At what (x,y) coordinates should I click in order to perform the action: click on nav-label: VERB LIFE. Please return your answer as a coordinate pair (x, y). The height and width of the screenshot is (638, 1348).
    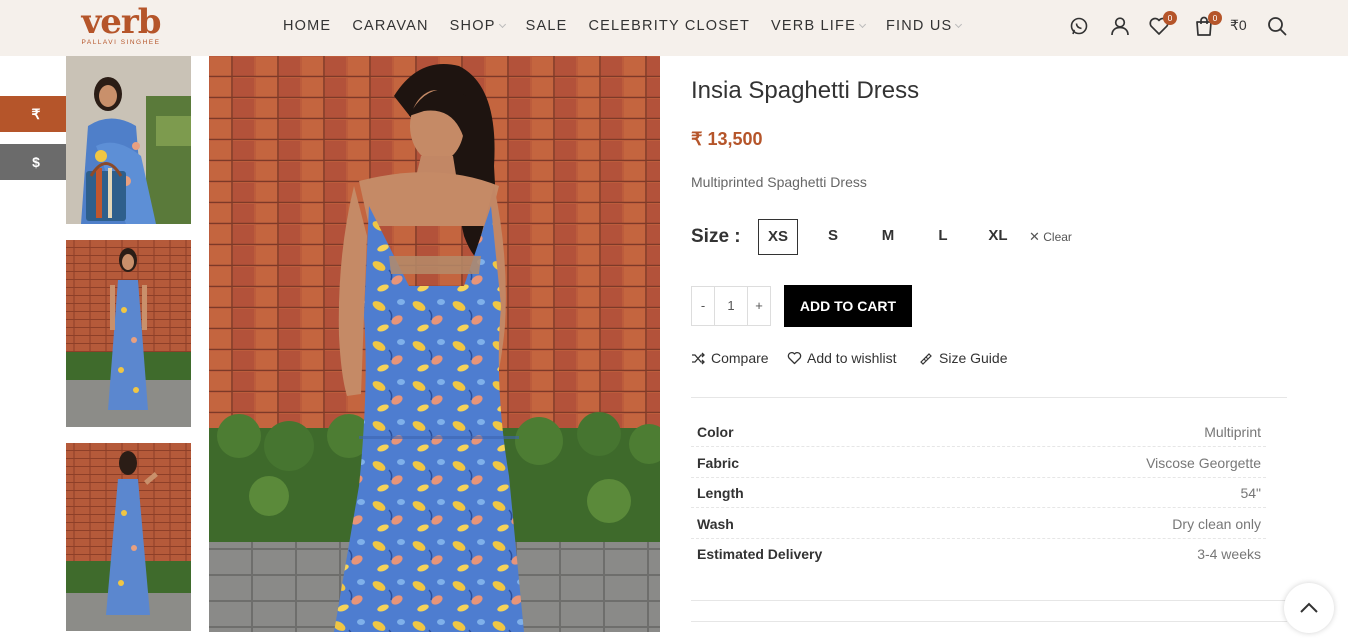
    Looking at the image, I should click on (813, 26).